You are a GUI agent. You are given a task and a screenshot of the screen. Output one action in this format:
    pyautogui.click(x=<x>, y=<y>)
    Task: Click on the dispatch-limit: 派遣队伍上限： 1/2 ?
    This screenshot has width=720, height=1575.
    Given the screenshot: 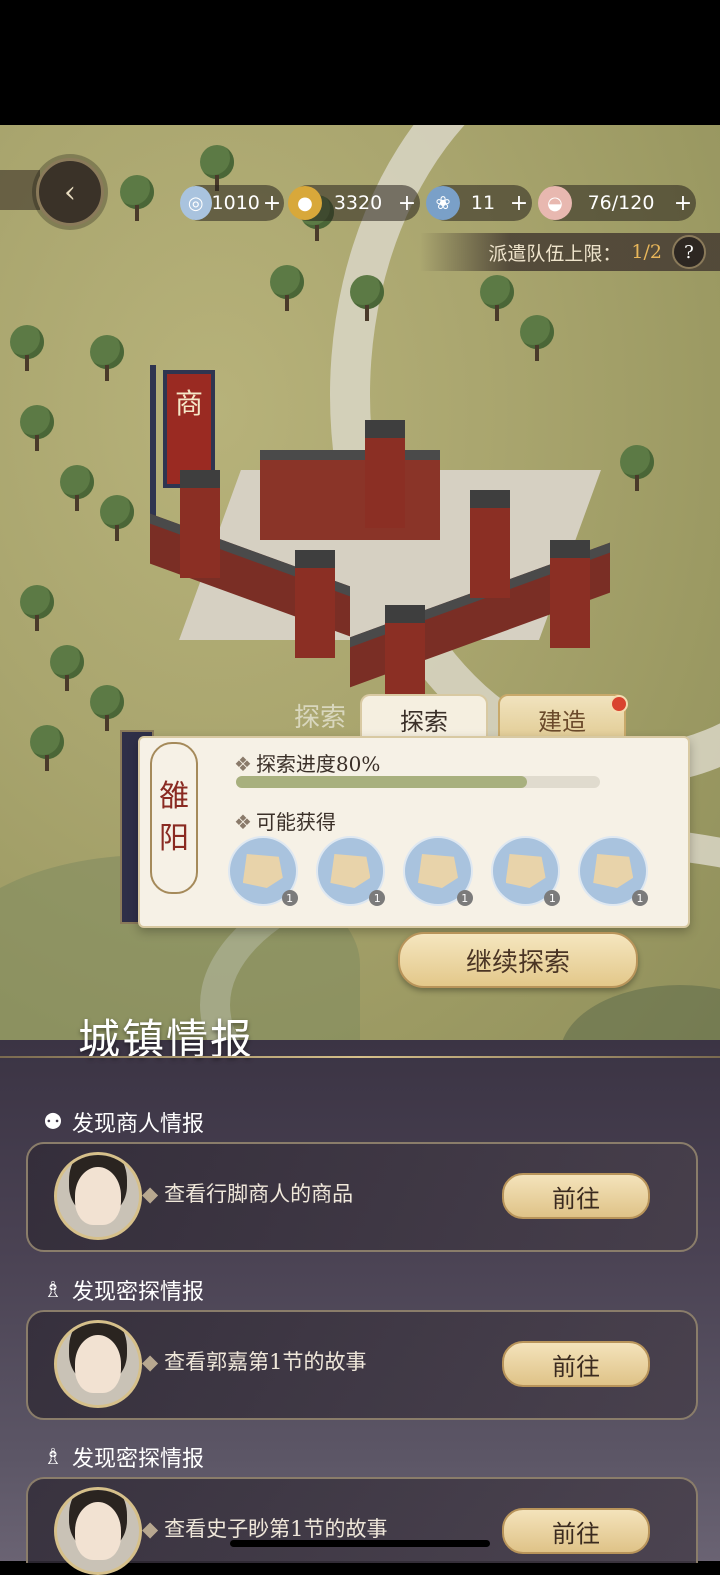 What is the action you would take?
    pyautogui.click(x=570, y=252)
    